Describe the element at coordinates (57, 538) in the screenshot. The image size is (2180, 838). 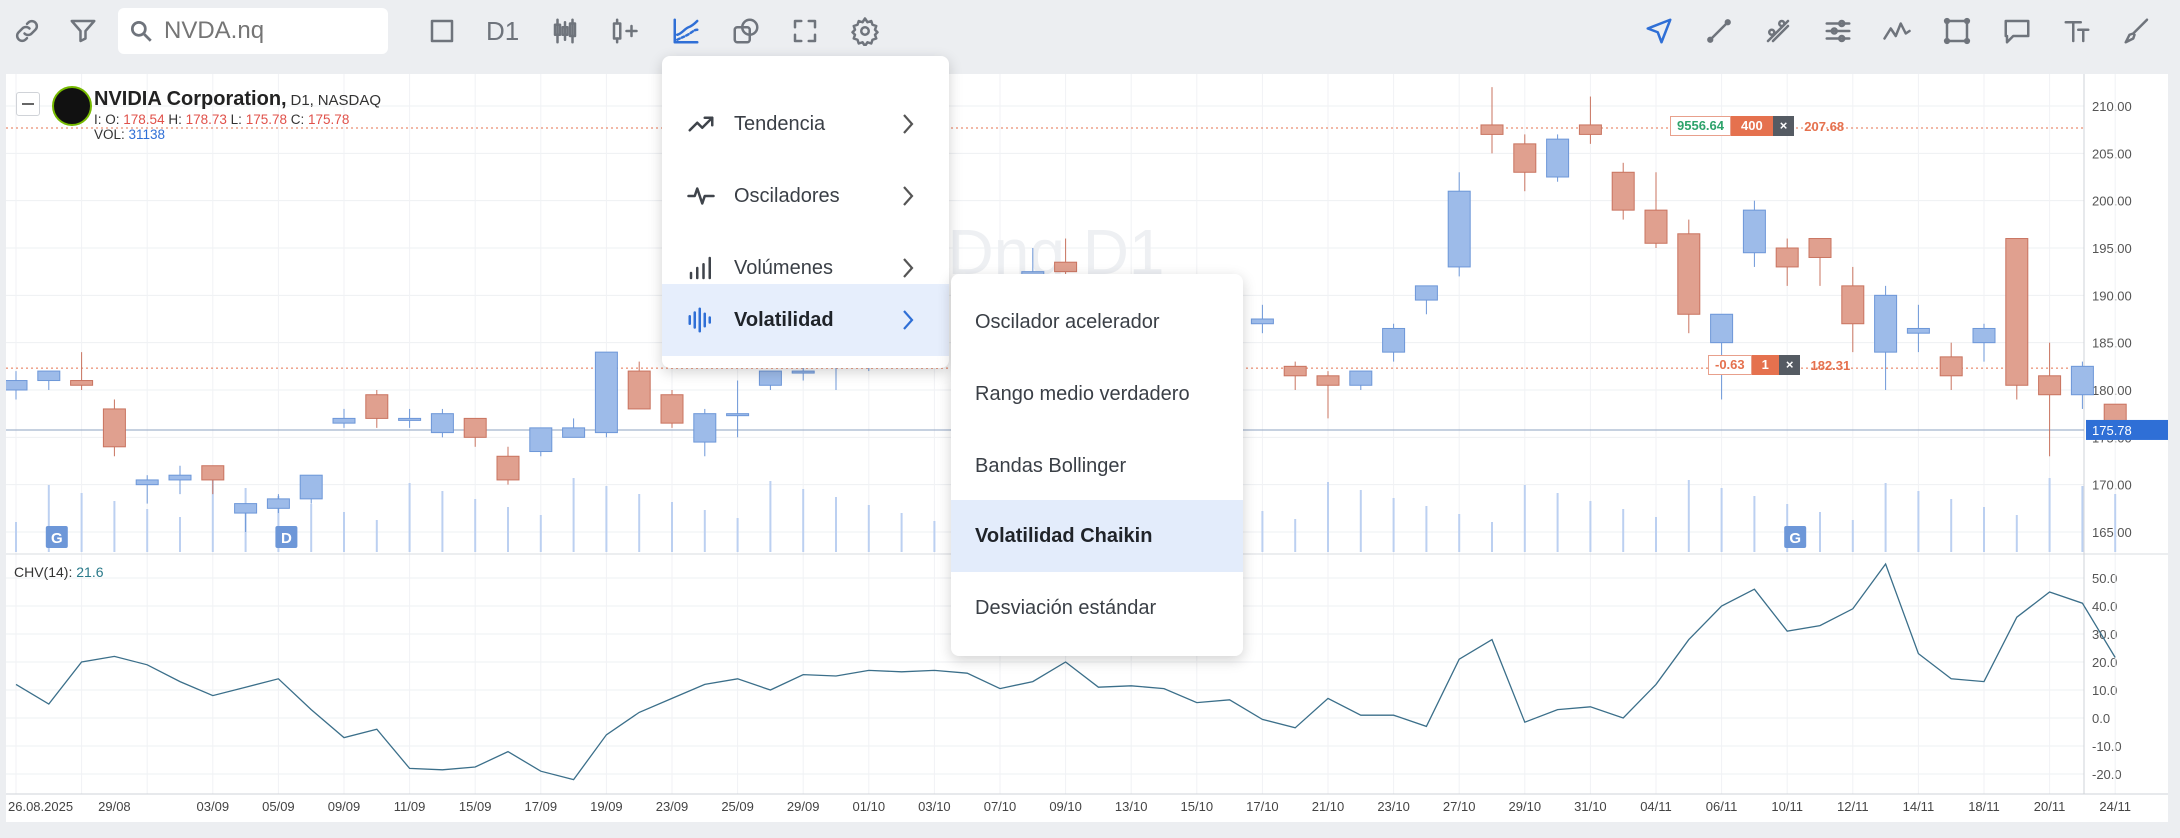
I see `event-marker-label: G` at that location.